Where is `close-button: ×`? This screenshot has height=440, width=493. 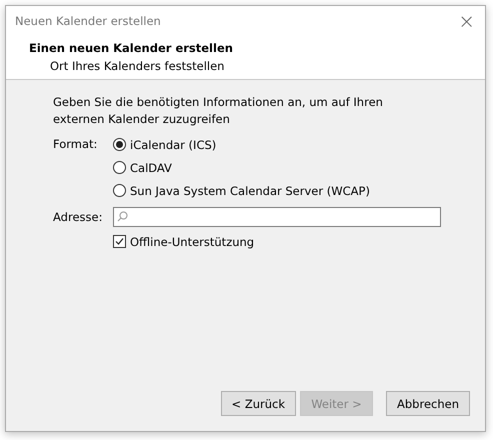
close-button: × is located at coordinates (466, 21).